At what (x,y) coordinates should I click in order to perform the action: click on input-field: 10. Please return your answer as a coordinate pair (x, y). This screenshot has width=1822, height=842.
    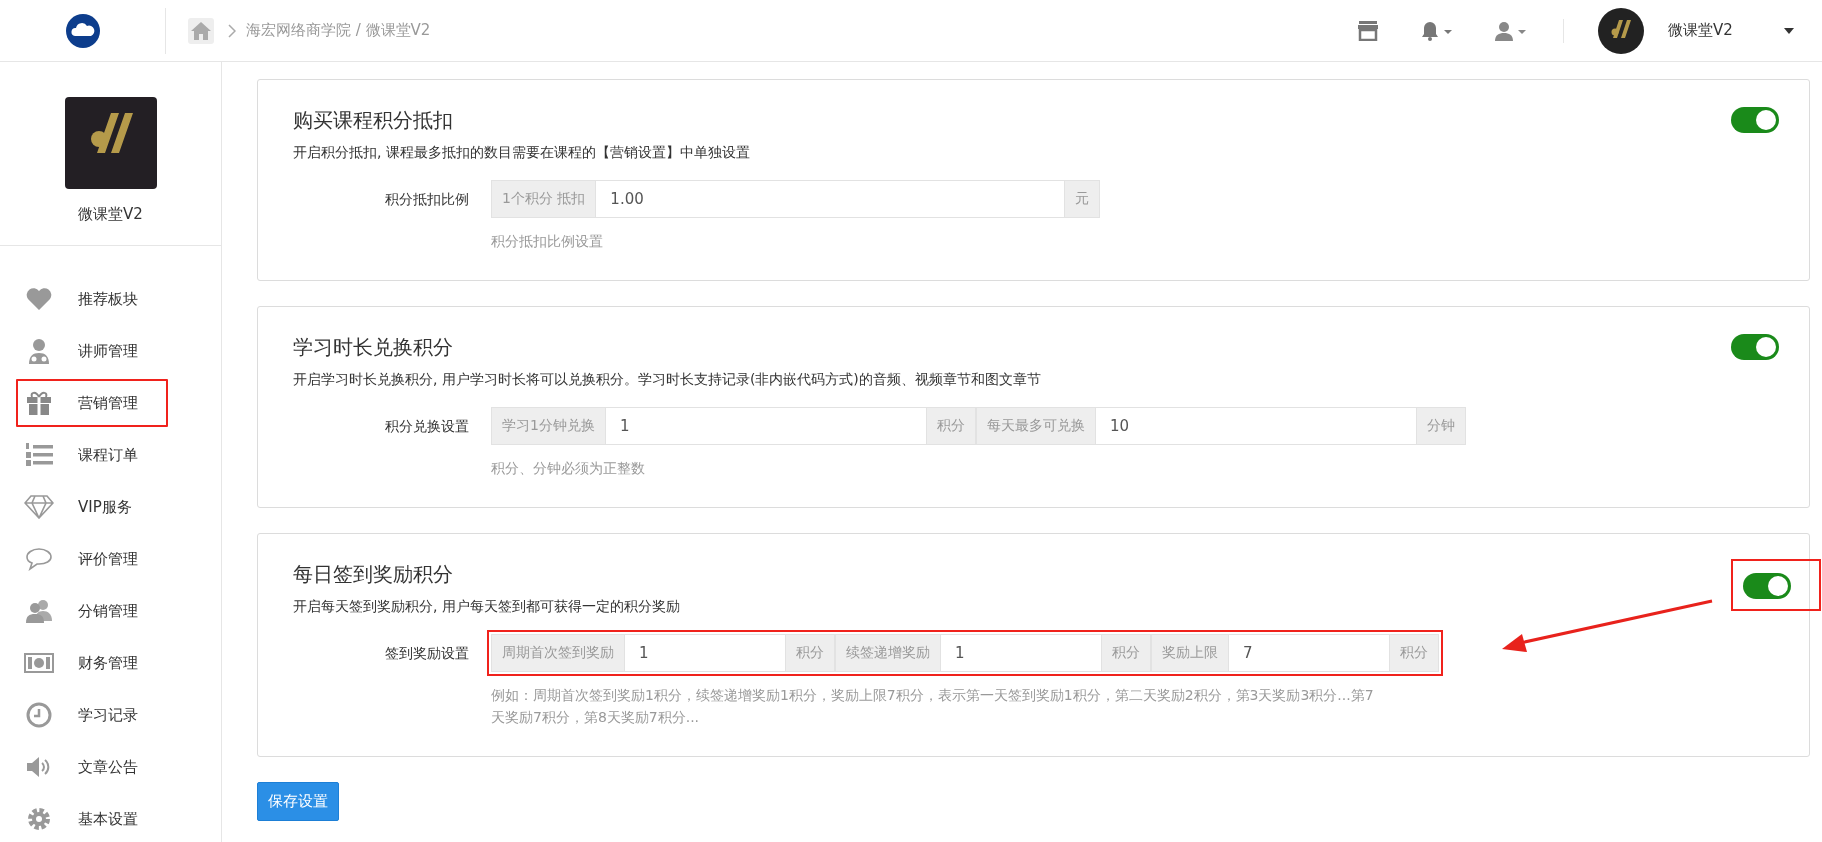
    Looking at the image, I should click on (1255, 426).